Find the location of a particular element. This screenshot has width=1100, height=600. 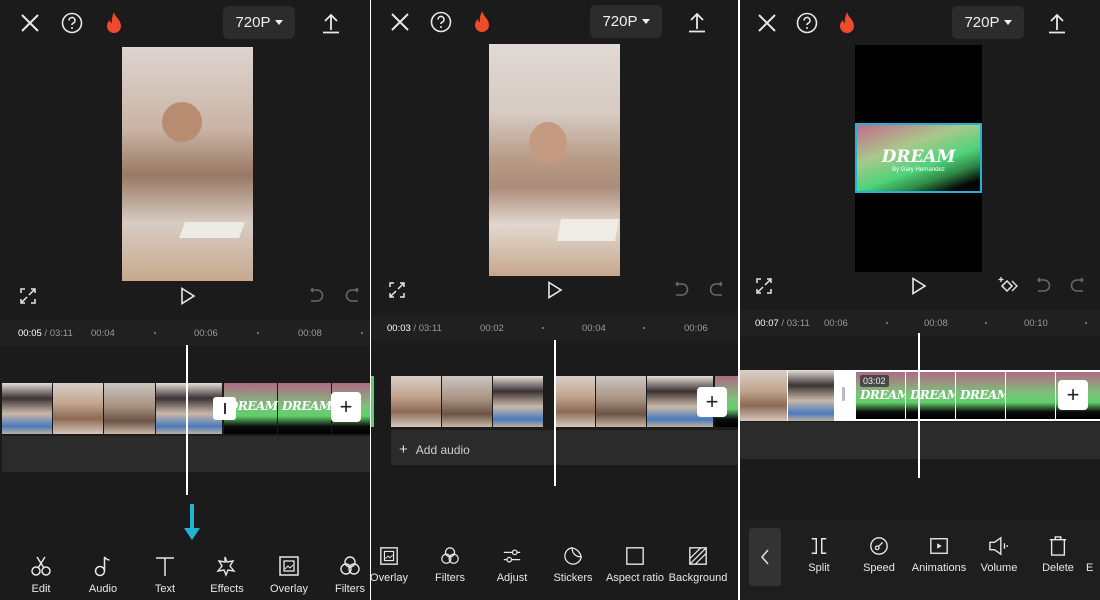

tool-label: Audio is located at coordinates (103, 589).